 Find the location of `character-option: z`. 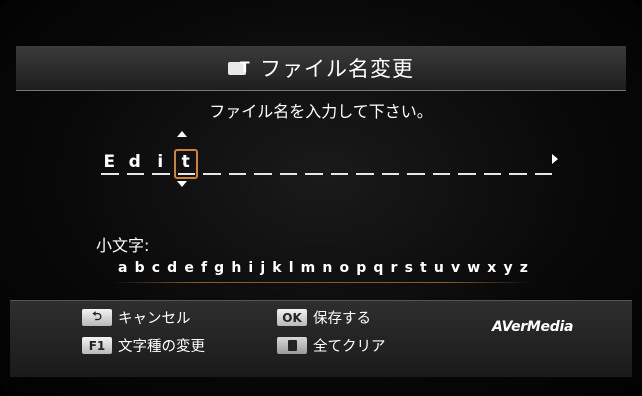

character-option: z is located at coordinates (524, 268).